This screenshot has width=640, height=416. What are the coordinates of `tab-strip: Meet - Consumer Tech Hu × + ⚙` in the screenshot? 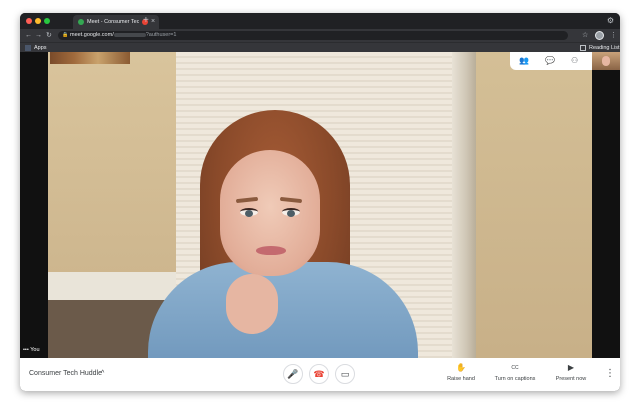 It's located at (320, 21).